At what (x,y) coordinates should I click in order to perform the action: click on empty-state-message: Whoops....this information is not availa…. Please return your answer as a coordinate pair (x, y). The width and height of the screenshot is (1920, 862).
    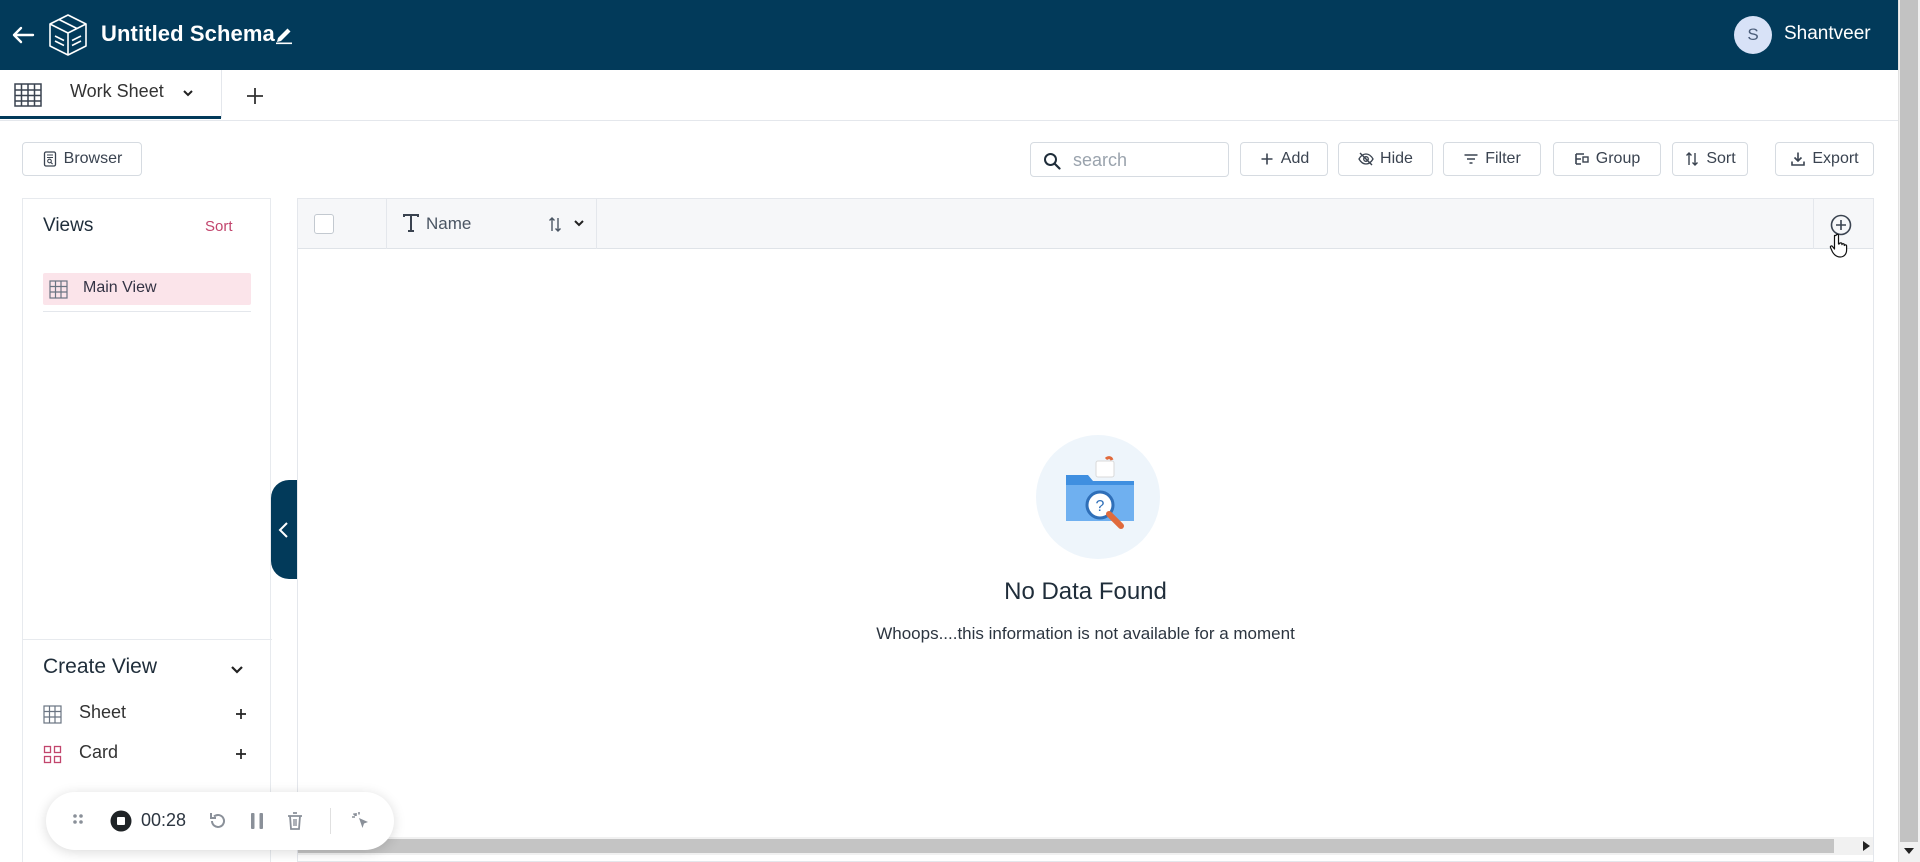
    Looking at the image, I should click on (1085, 633).